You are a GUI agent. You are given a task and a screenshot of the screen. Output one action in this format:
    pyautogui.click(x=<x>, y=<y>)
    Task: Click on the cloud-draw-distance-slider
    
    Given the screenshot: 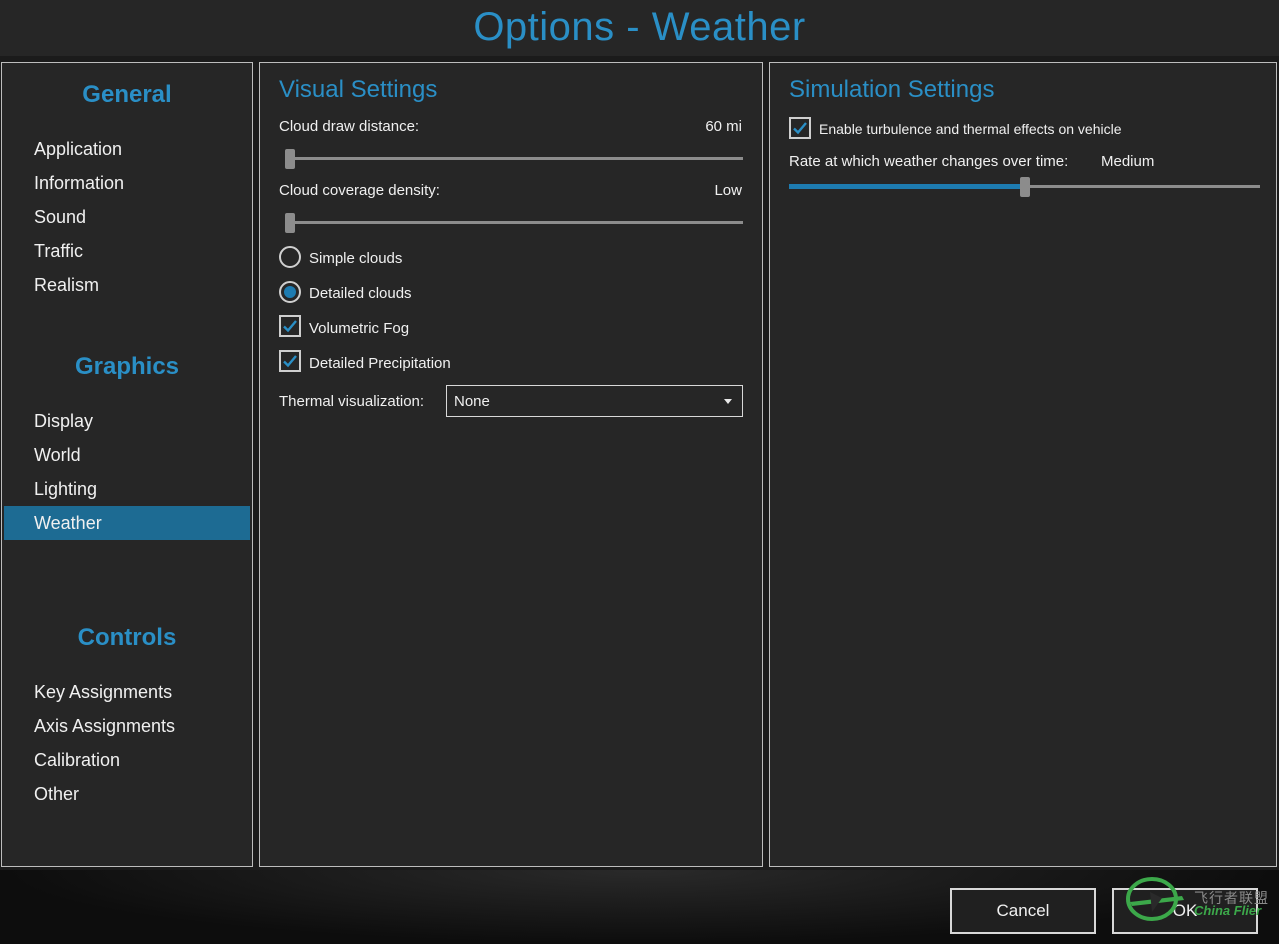 What is the action you would take?
    pyautogui.click(x=514, y=159)
    